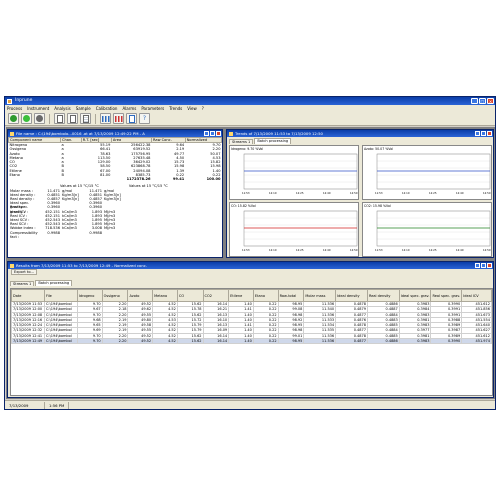 Image resolution: width=500 pixels, height=500 pixels. I want to click on col-header: Date, so click(28, 295).